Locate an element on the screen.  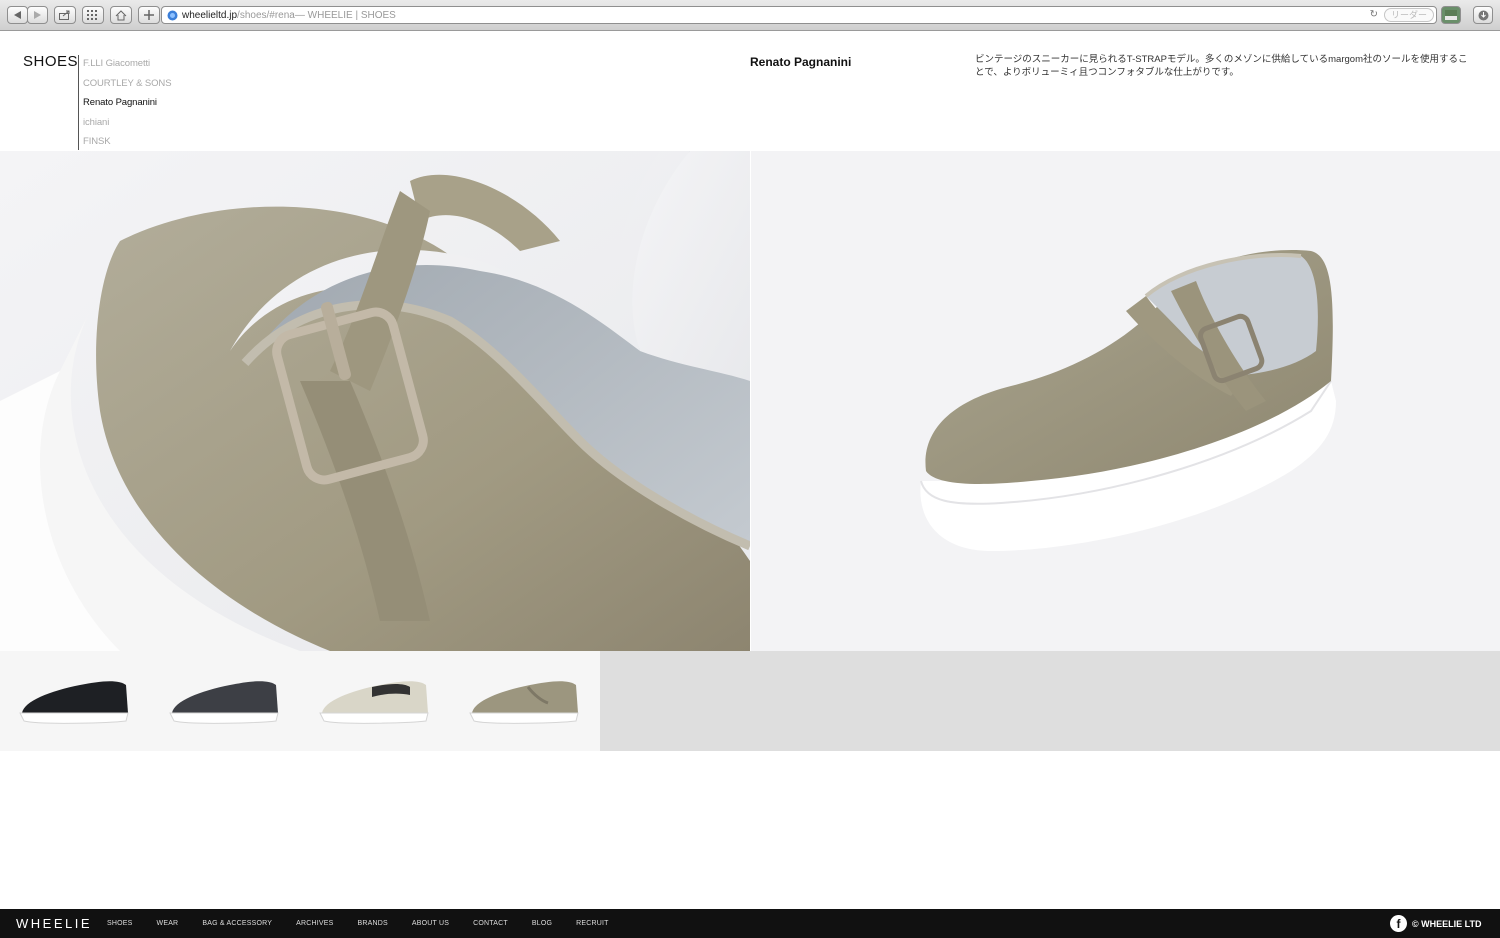
thumbnail-mesh-slip-on is located at coordinates (375, 701).